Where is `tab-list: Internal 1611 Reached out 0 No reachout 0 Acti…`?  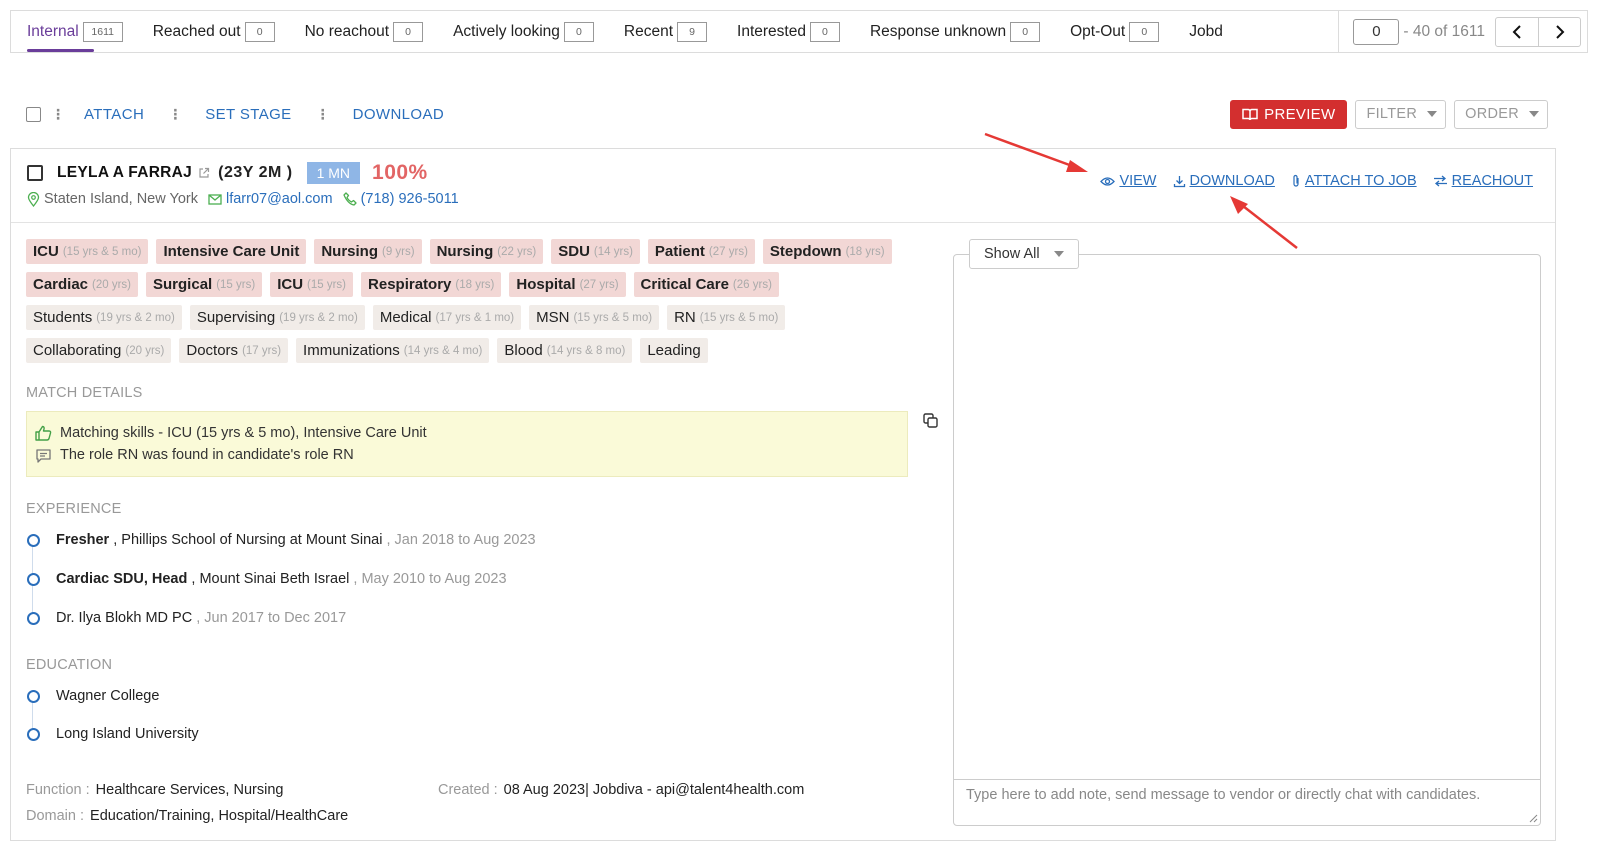
tab-list: Internal 1611 Reached out 0 No reachout 0 Acti… is located at coordinates (624, 32).